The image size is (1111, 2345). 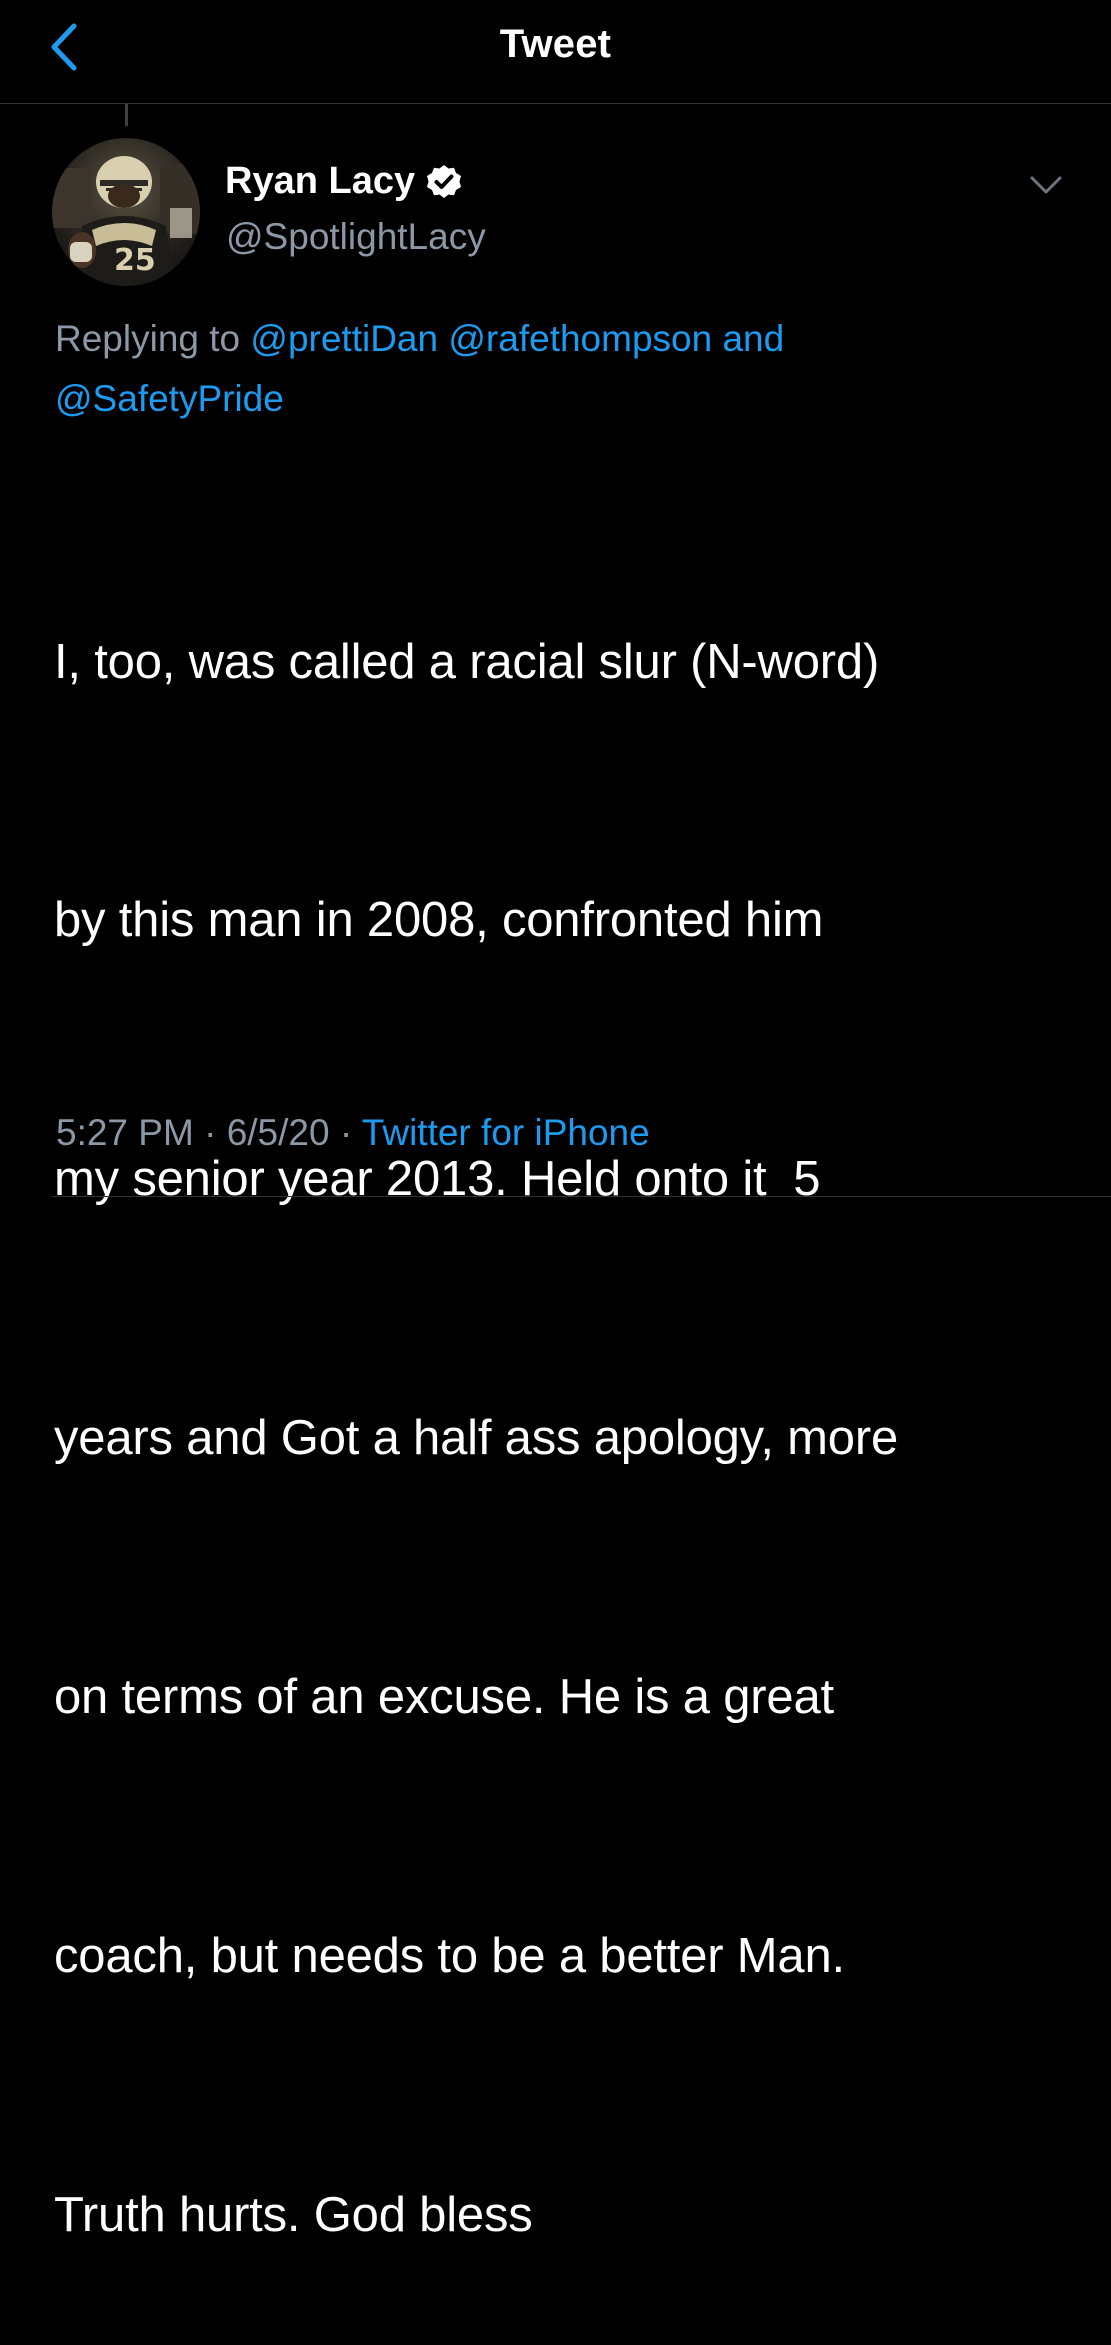 What do you see at coordinates (169, 398) in the screenshot?
I see `mention-link: @SafetyPride` at bounding box center [169, 398].